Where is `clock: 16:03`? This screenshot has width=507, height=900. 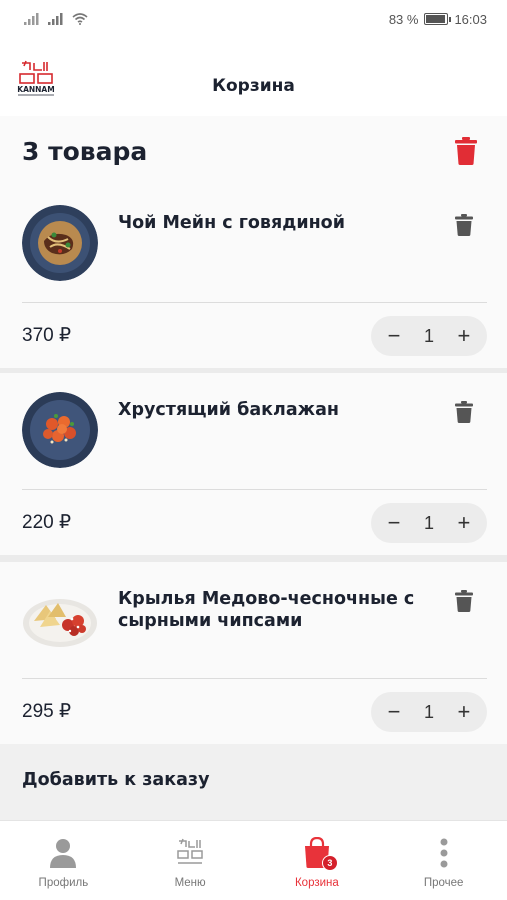
clock: 16:03 is located at coordinates (470, 19).